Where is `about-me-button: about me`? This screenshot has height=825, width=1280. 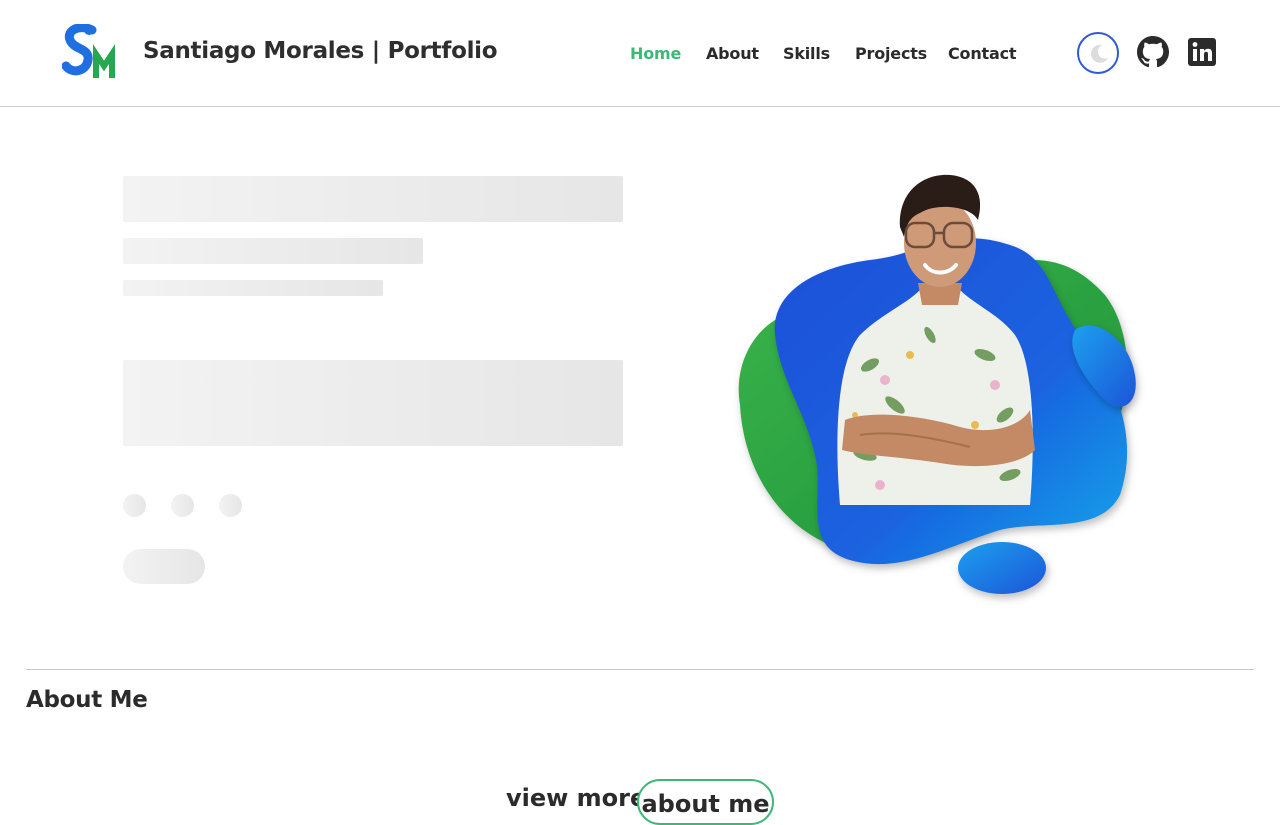
about-me-button: about me is located at coordinates (705, 802).